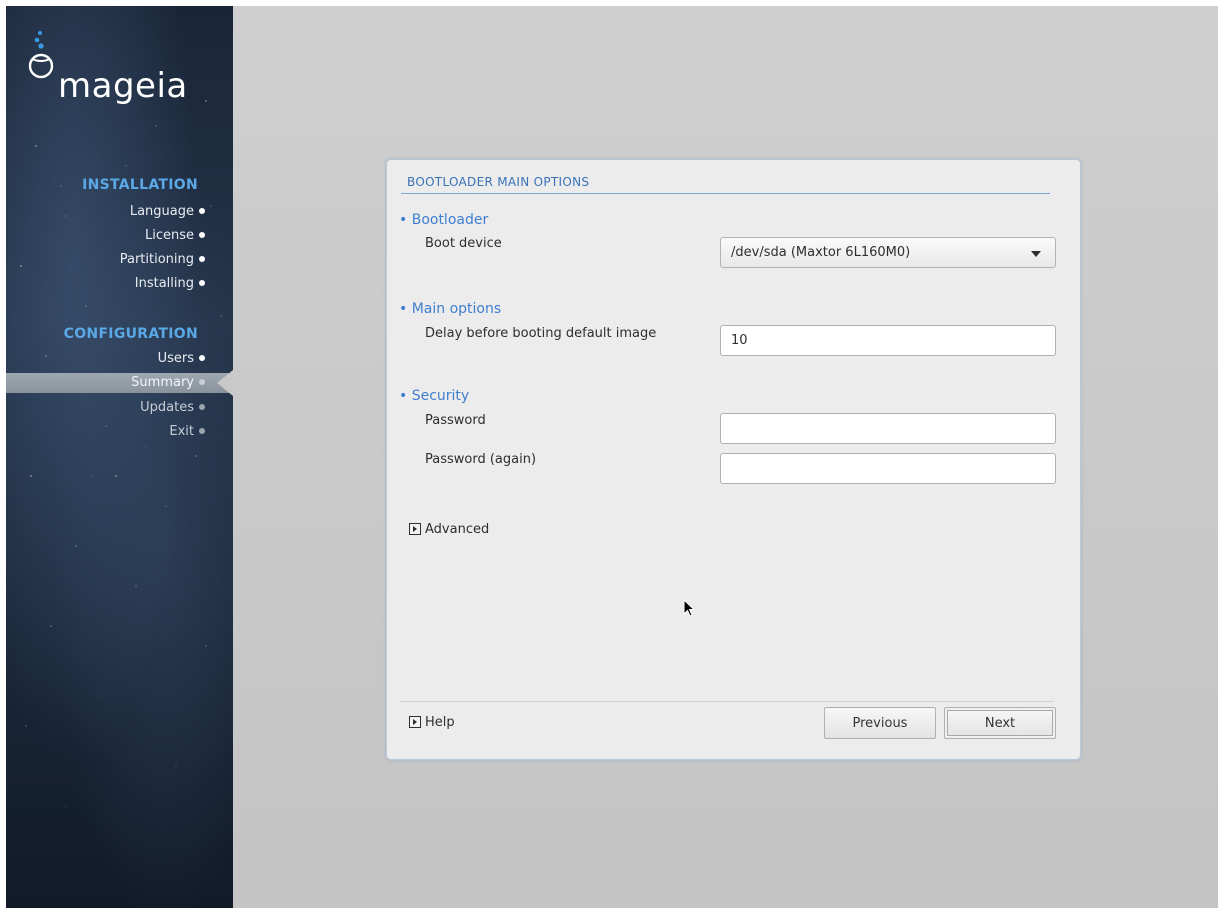  What do you see at coordinates (481, 459) in the screenshot?
I see `password-again-label: Password (again)` at bounding box center [481, 459].